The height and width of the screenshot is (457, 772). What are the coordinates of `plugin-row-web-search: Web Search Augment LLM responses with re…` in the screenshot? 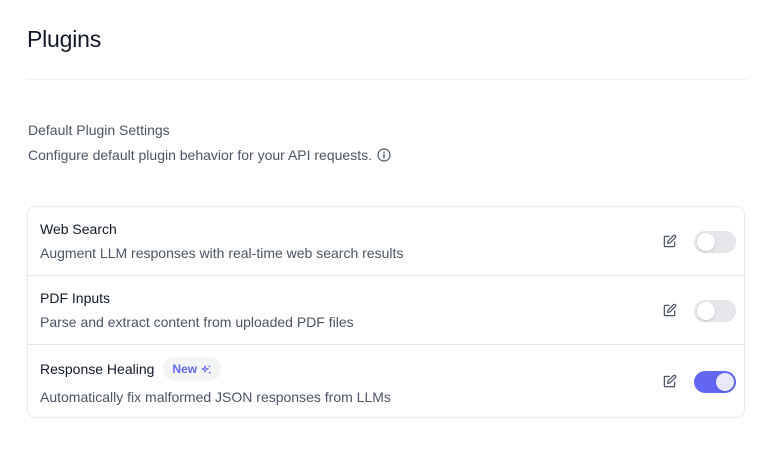 It's located at (386, 241).